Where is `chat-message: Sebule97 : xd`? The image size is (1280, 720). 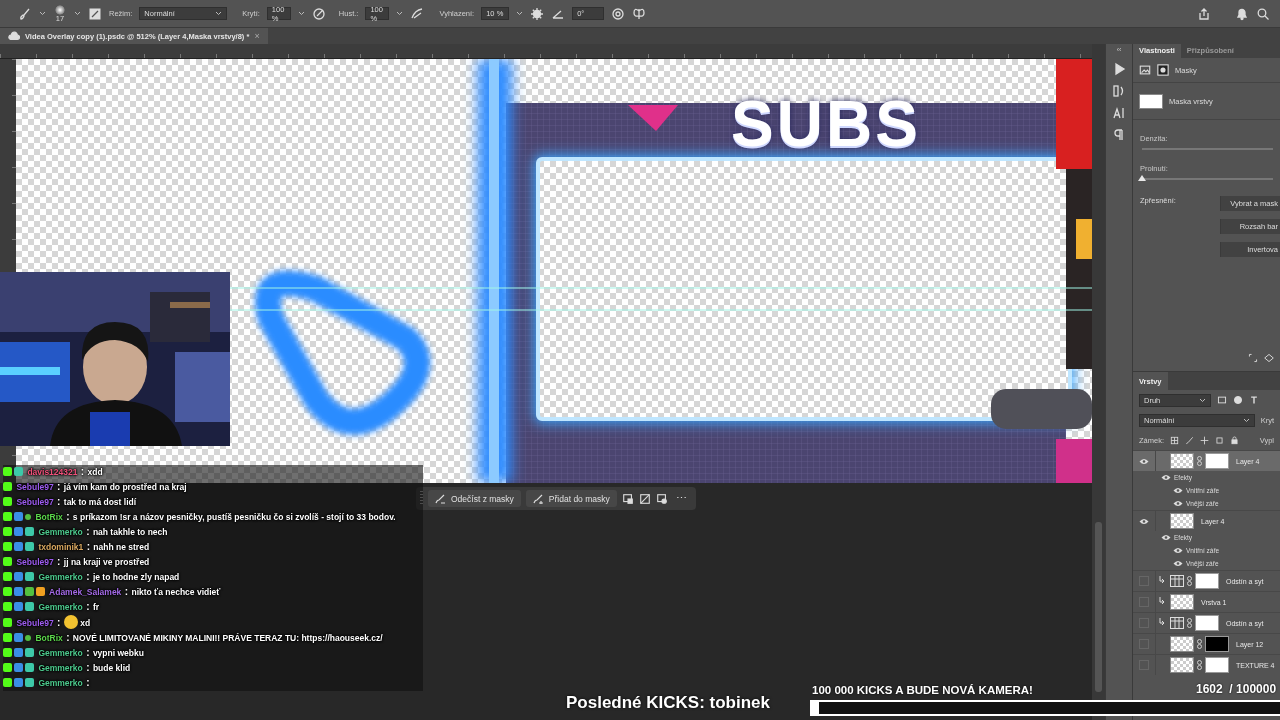
chat-message: Sebule97 : xd is located at coordinates (213, 623).